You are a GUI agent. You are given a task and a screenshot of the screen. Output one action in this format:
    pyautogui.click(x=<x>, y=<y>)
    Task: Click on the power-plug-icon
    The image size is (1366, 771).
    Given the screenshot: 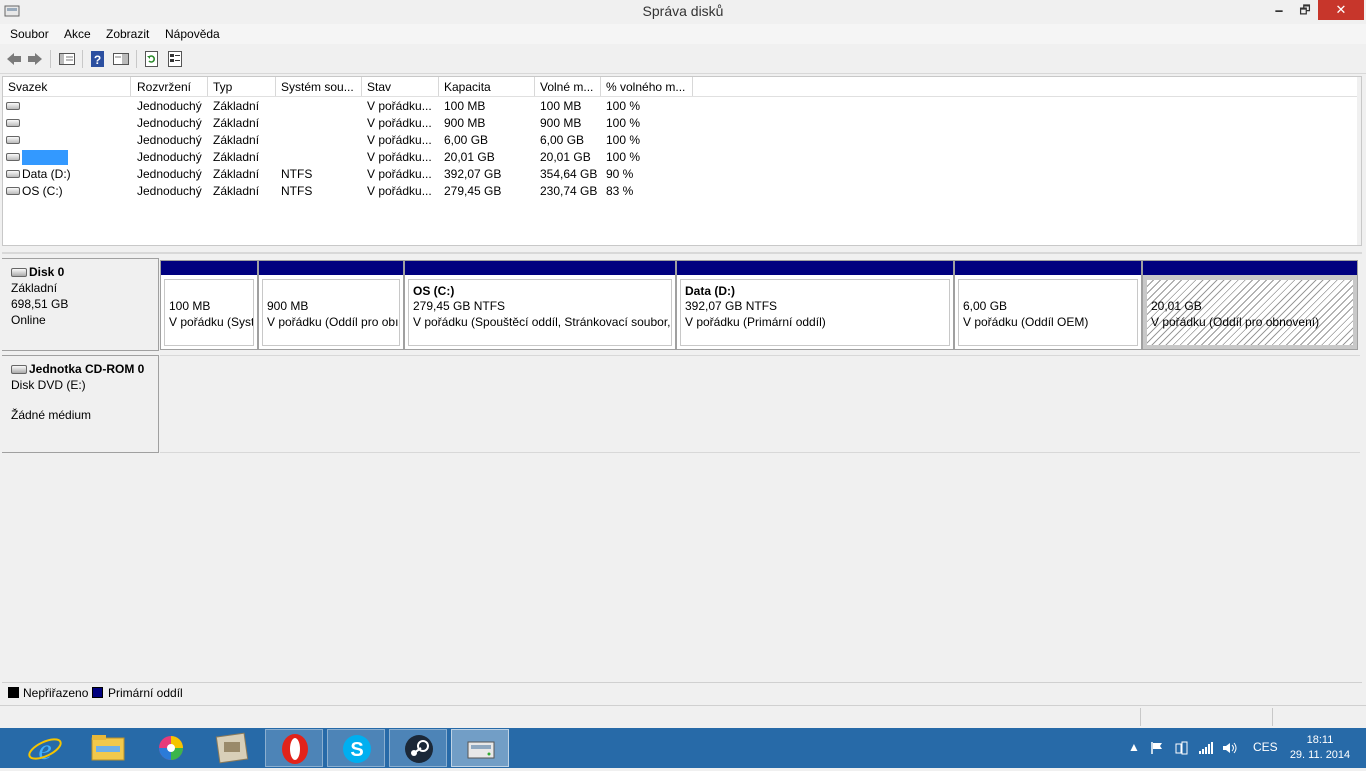 What is the action you would take?
    pyautogui.click(x=1181, y=748)
    